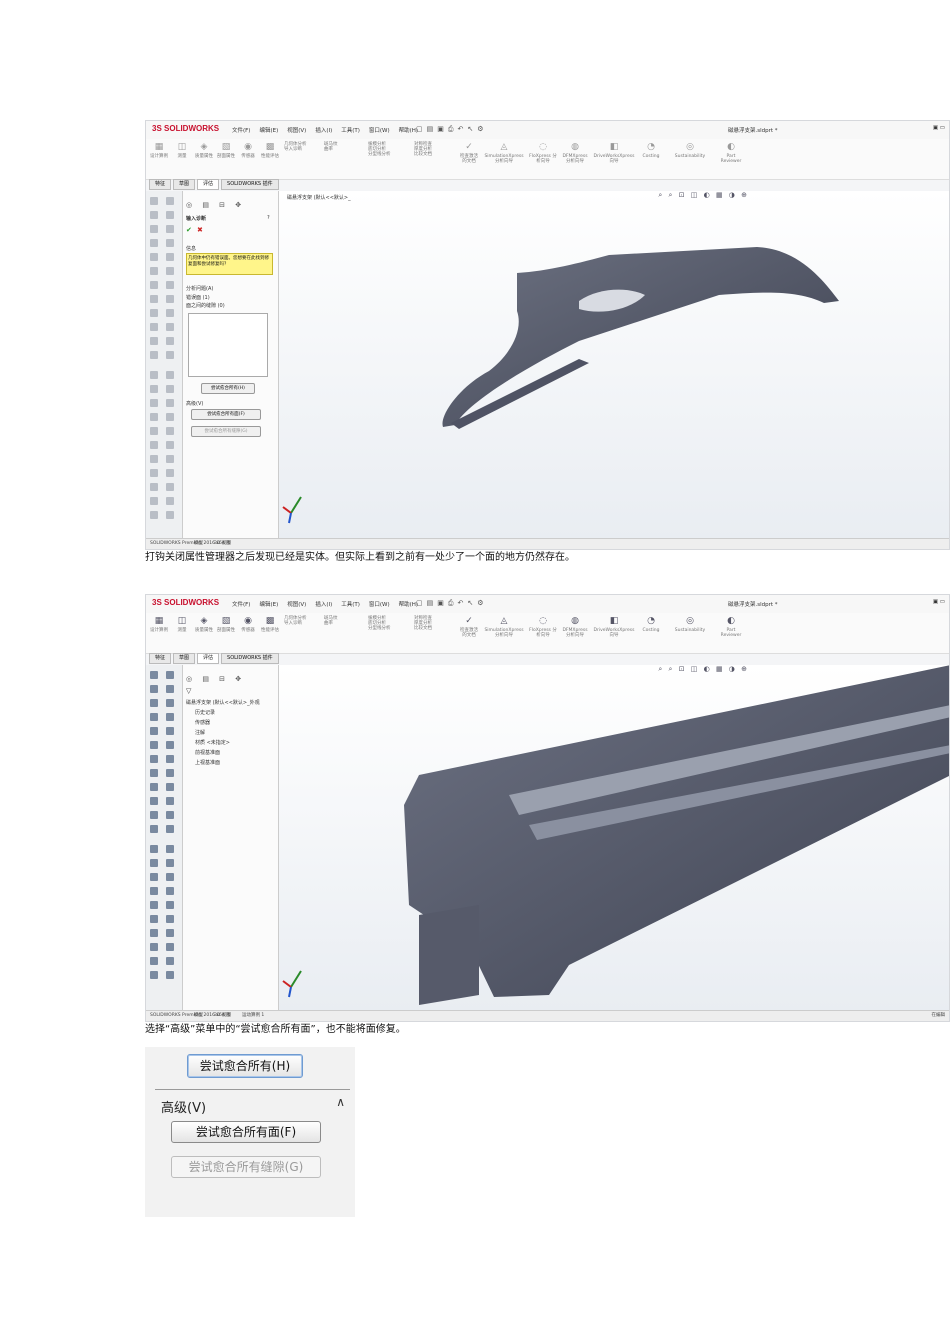  I want to click on save-icon: ▣, so click(440, 603).